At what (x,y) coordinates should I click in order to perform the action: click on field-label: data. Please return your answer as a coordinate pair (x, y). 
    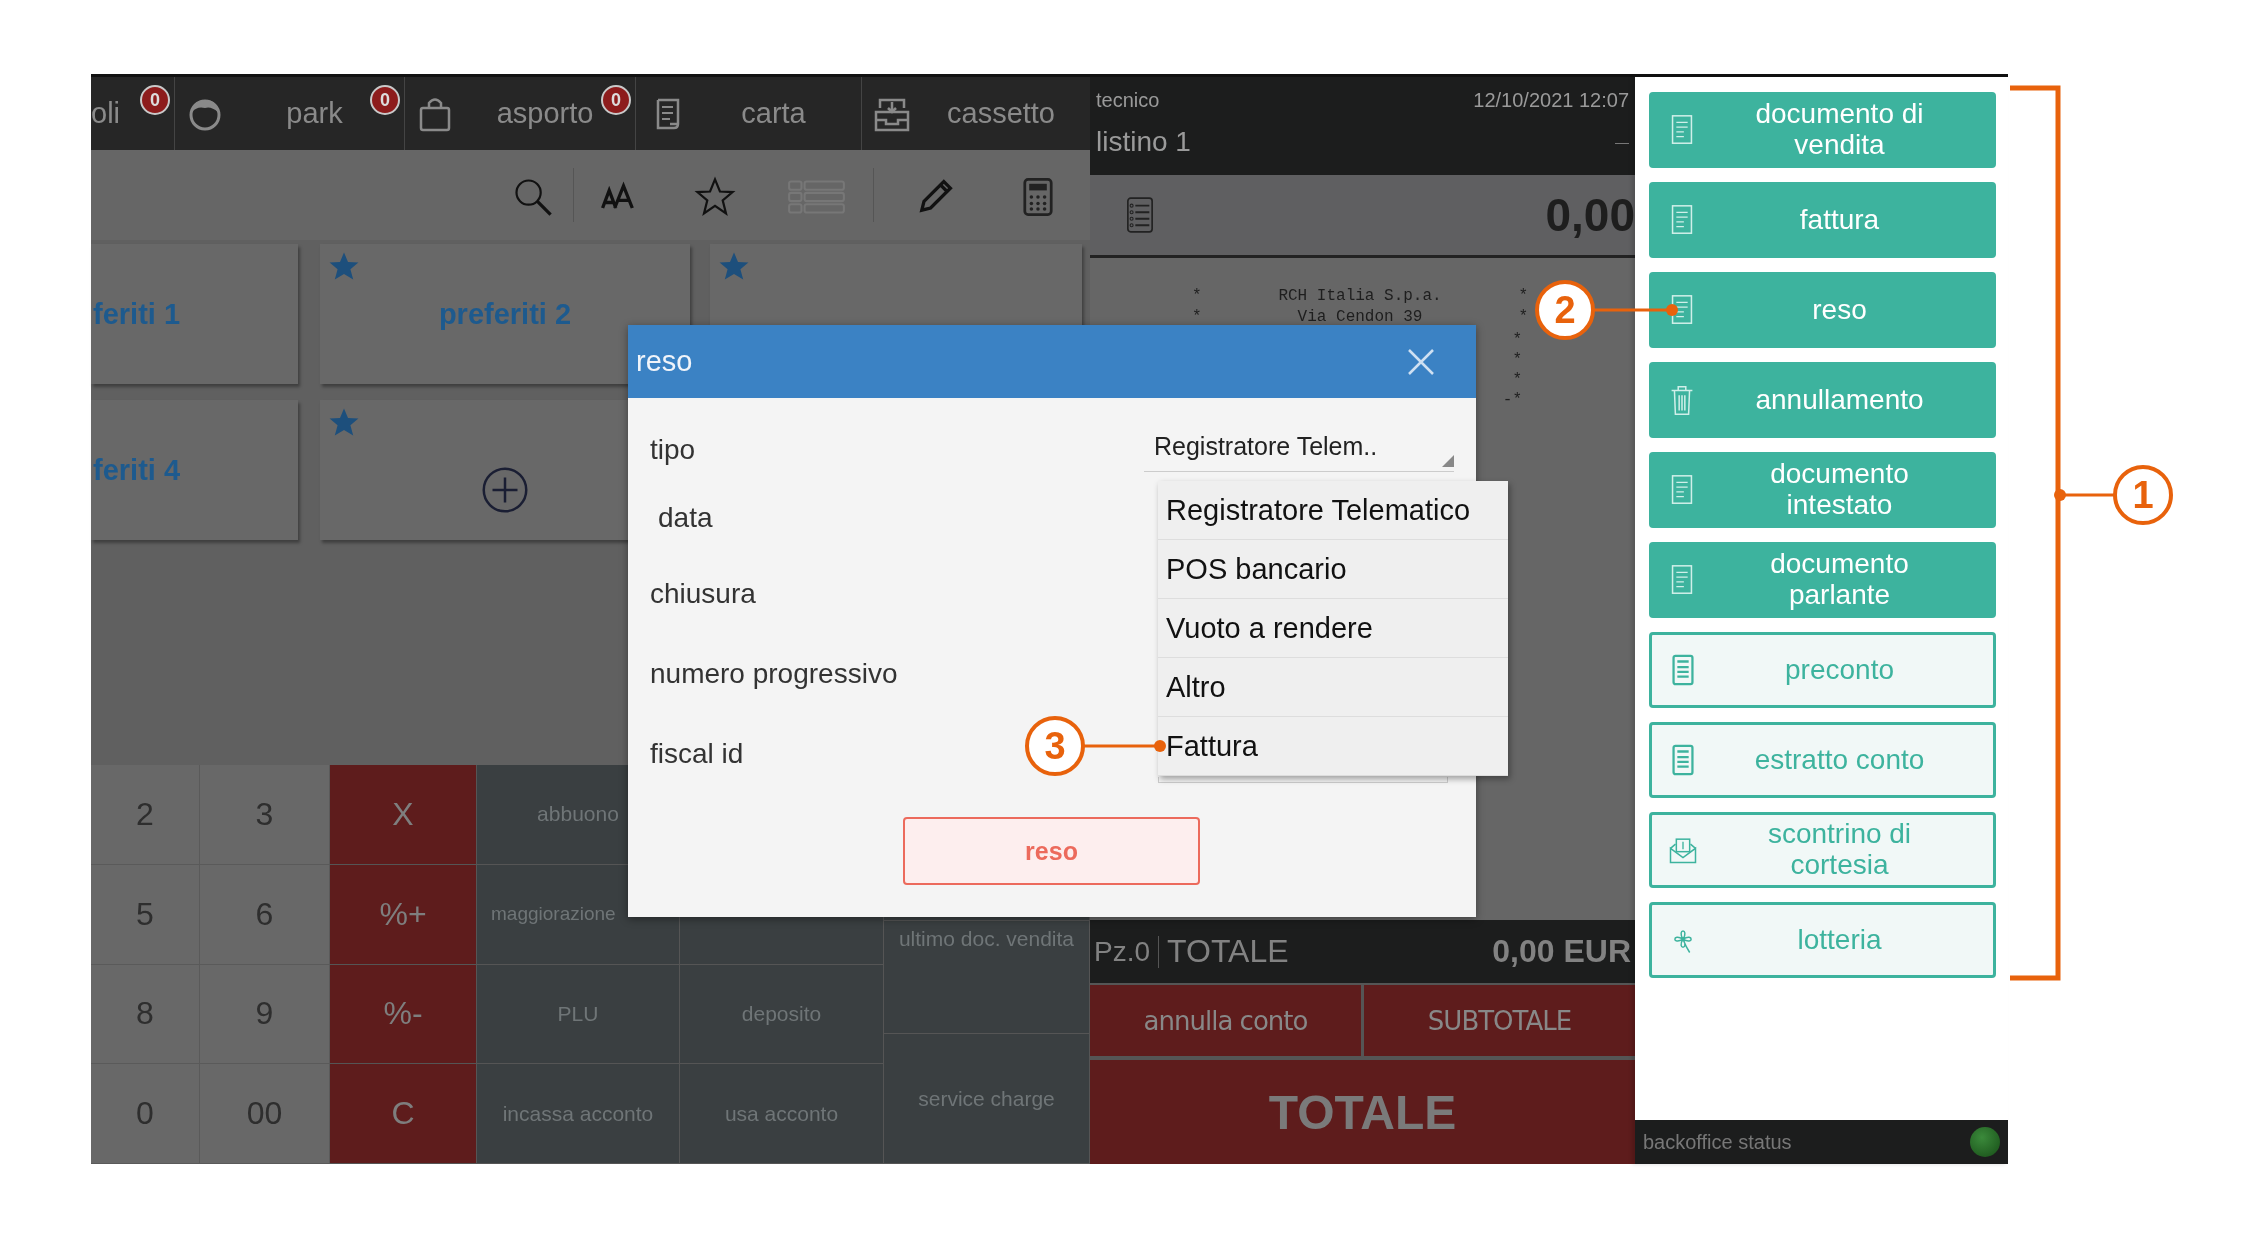
    Looking at the image, I should click on (685, 518).